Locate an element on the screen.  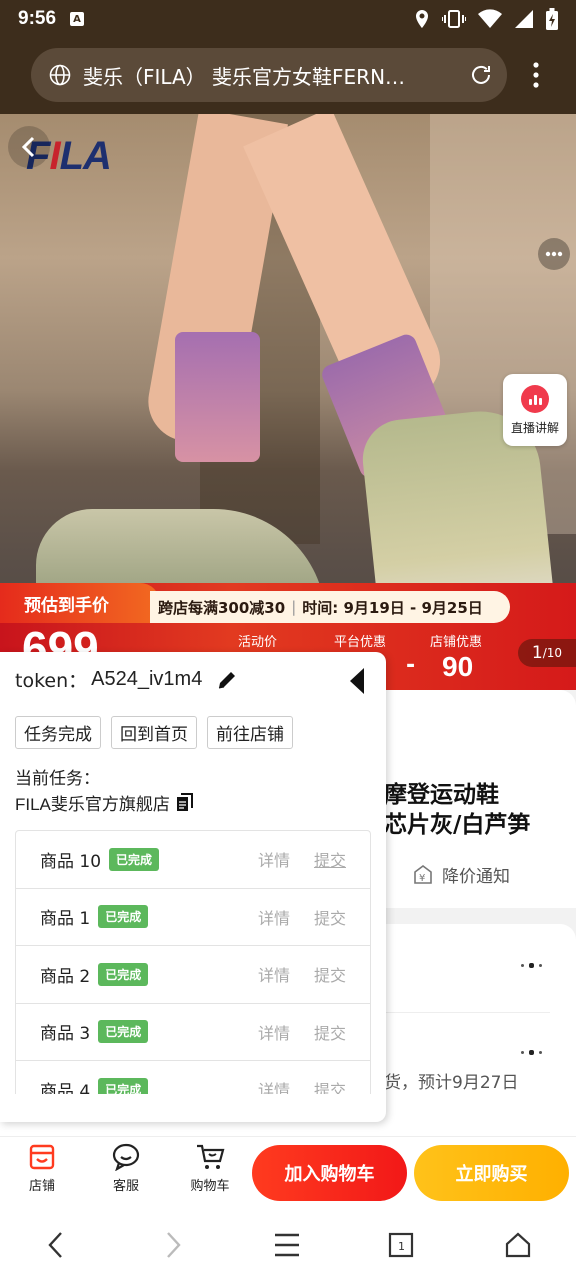
task-complete-button: 任务完成 is located at coordinates (58, 732).